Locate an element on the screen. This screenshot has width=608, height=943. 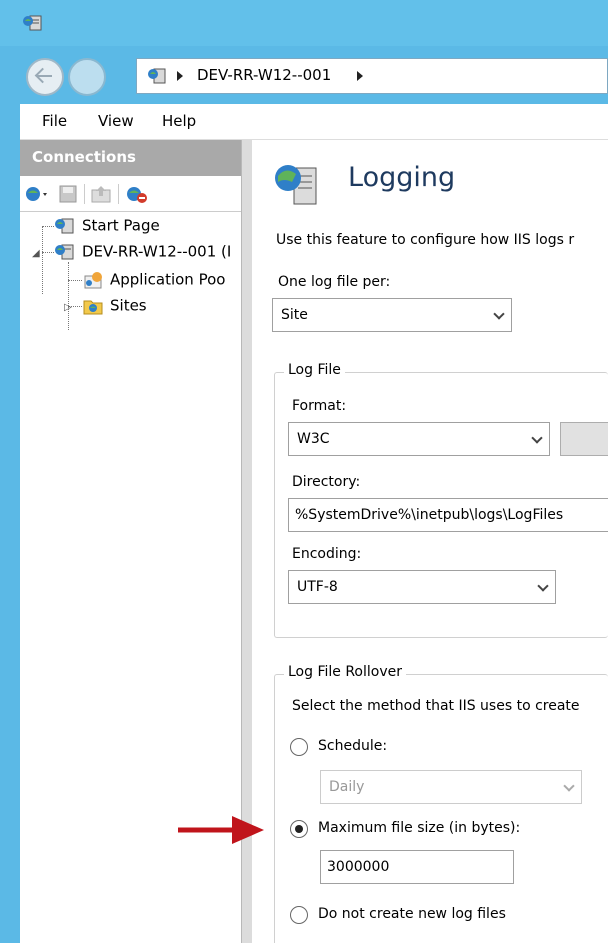
directory-input: %SystemDrive%\inetpub\logs\LogFiles is located at coordinates (448, 515).